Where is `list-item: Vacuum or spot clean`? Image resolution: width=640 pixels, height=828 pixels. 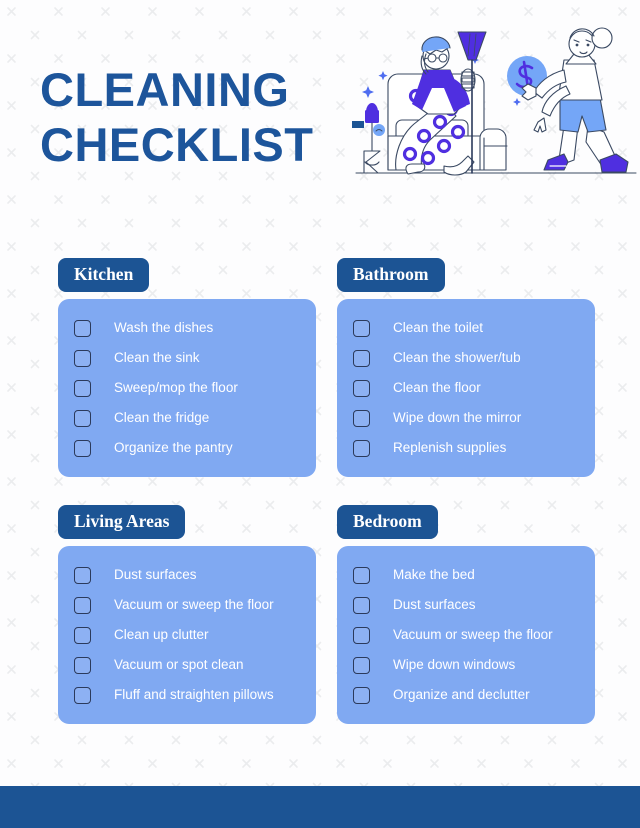
list-item: Vacuum or spot clean is located at coordinates (188, 665).